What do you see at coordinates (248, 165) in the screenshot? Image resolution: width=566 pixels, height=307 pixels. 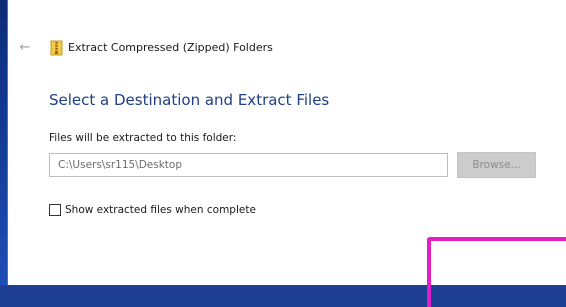 I see `destination-path-input` at bounding box center [248, 165].